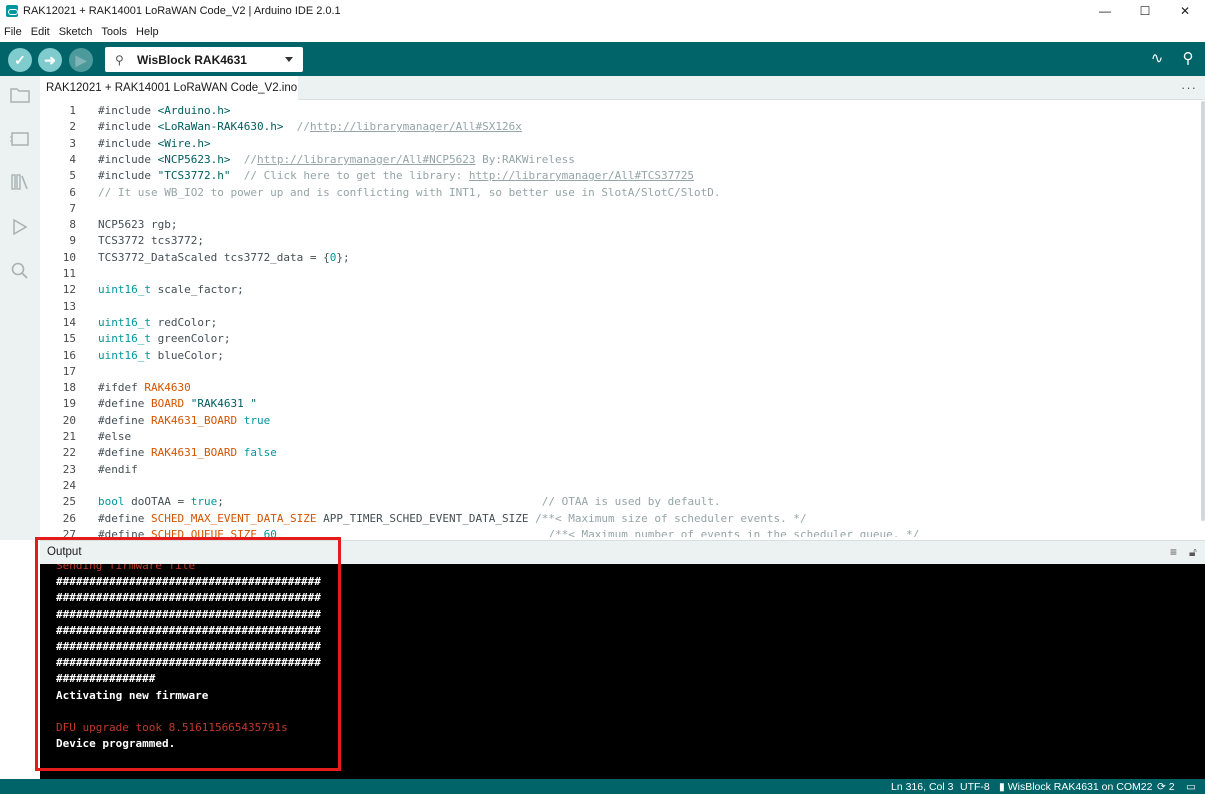 This screenshot has height=794, width=1205. I want to click on code-line: 13, so click(620, 308).